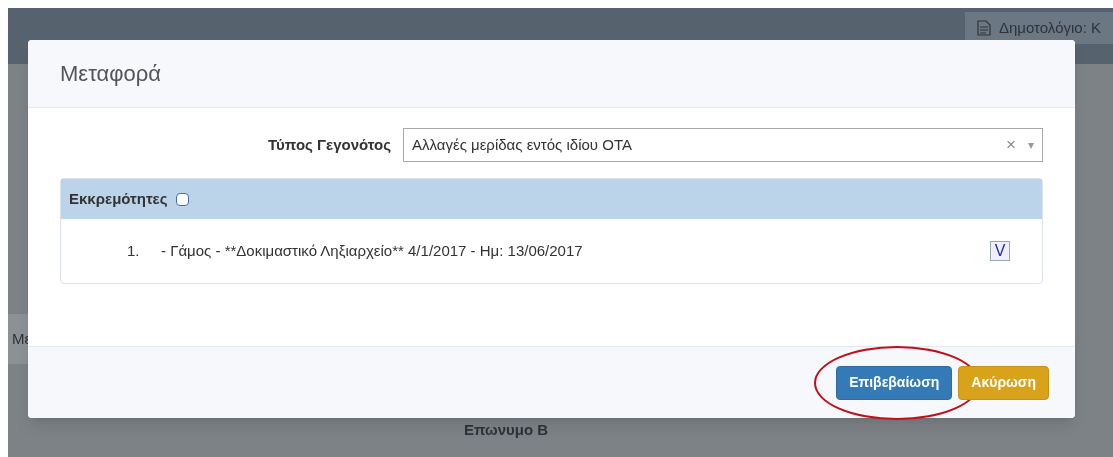 The width and height of the screenshot is (1113, 457). What do you see at coordinates (372, 250) in the screenshot?
I see `pending-item-text: - Γάμος - **Δοκιμαστικό Ληξιαρχείο** 4/1/2017 - Ημ: 13/06/2017` at bounding box center [372, 250].